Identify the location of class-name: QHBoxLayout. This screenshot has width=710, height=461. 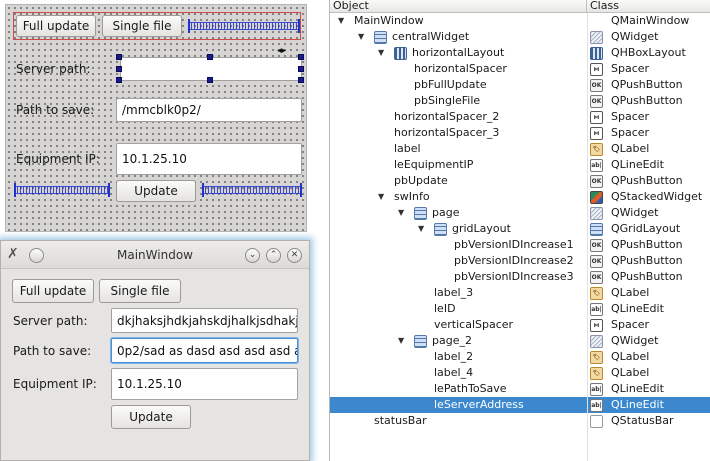
(648, 52).